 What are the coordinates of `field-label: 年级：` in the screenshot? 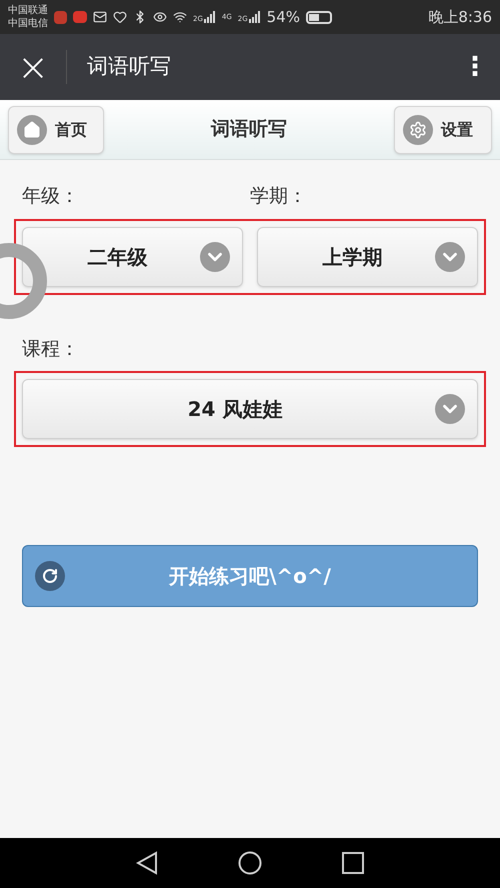 It's located at (51, 196).